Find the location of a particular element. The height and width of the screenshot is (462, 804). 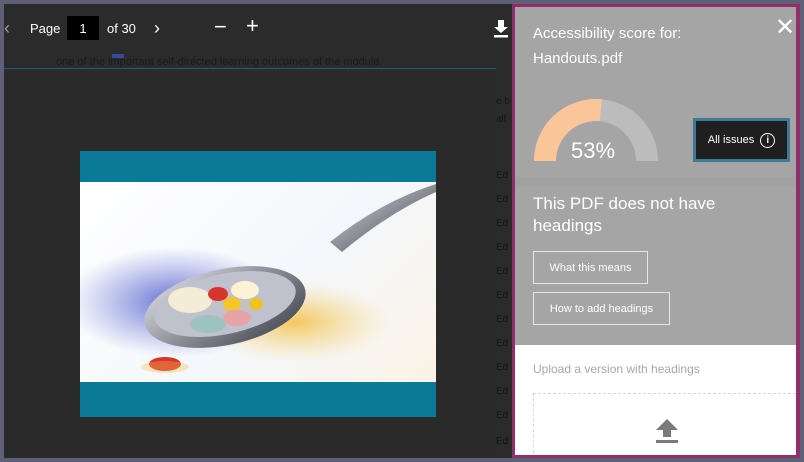

zoom-in-button: + is located at coordinates (252, 26).